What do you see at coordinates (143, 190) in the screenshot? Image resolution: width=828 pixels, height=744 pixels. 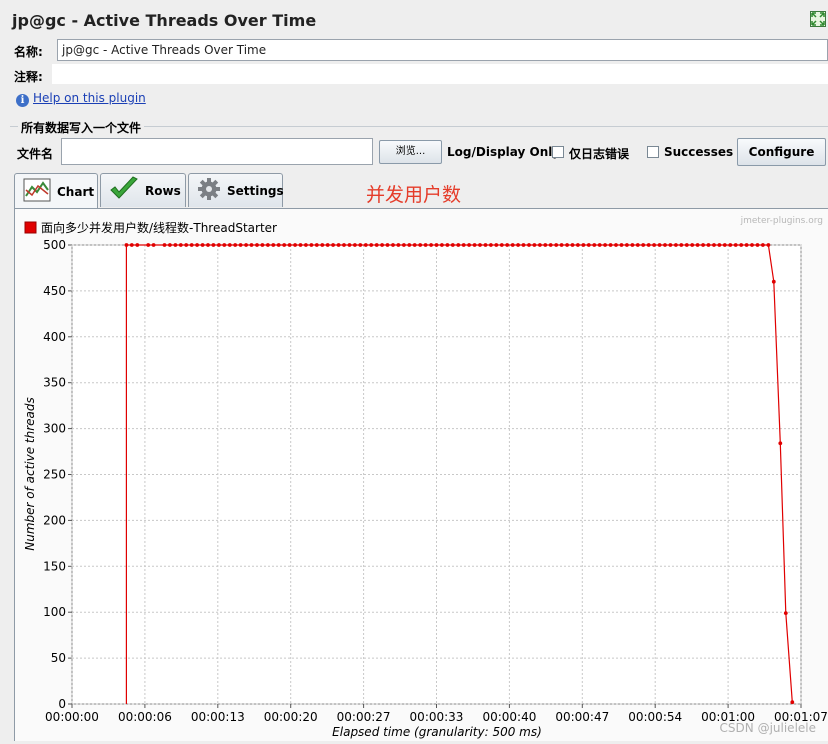 I see `tab-rows: Rows` at bounding box center [143, 190].